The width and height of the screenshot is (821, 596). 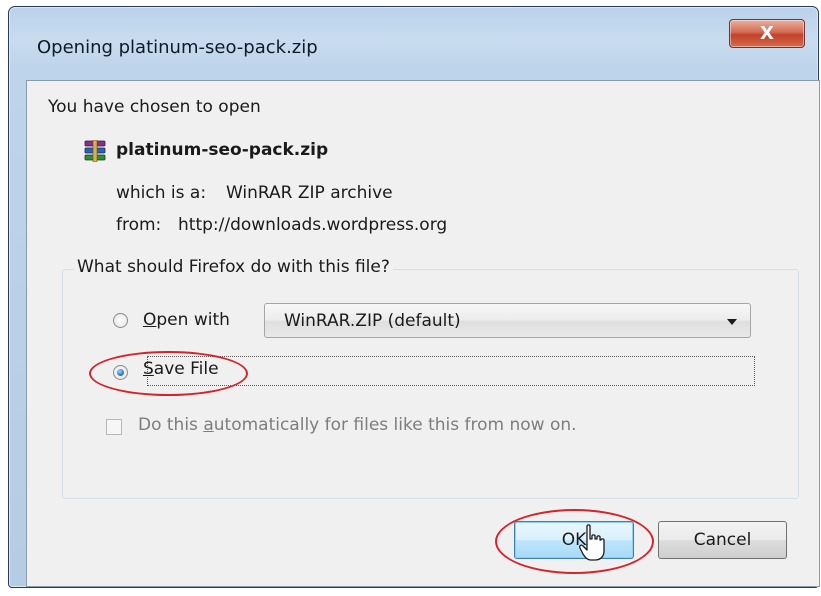 I want to click on save-file-label-text: ave File, so click(x=186, y=369).